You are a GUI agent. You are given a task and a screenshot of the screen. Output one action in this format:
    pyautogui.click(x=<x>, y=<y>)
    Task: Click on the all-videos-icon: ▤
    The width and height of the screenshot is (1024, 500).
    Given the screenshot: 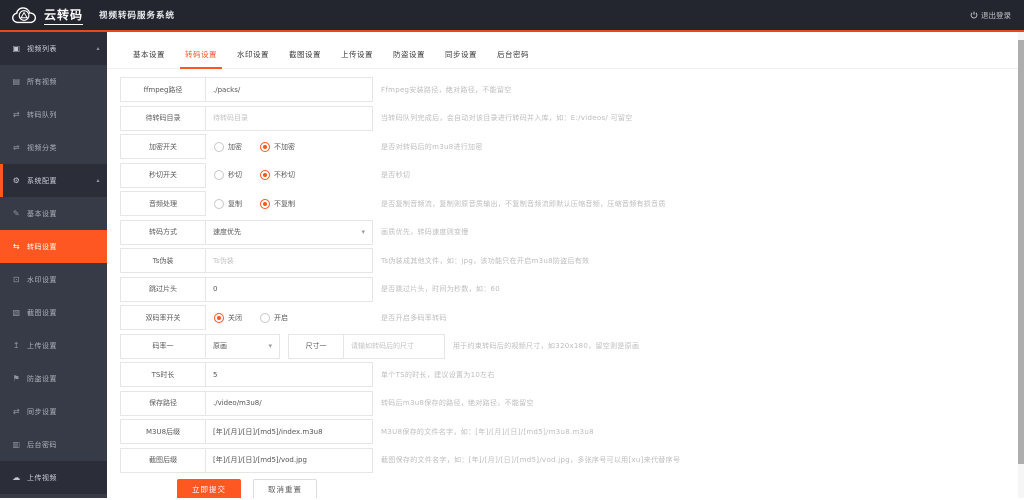 What is the action you would take?
    pyautogui.click(x=16, y=81)
    